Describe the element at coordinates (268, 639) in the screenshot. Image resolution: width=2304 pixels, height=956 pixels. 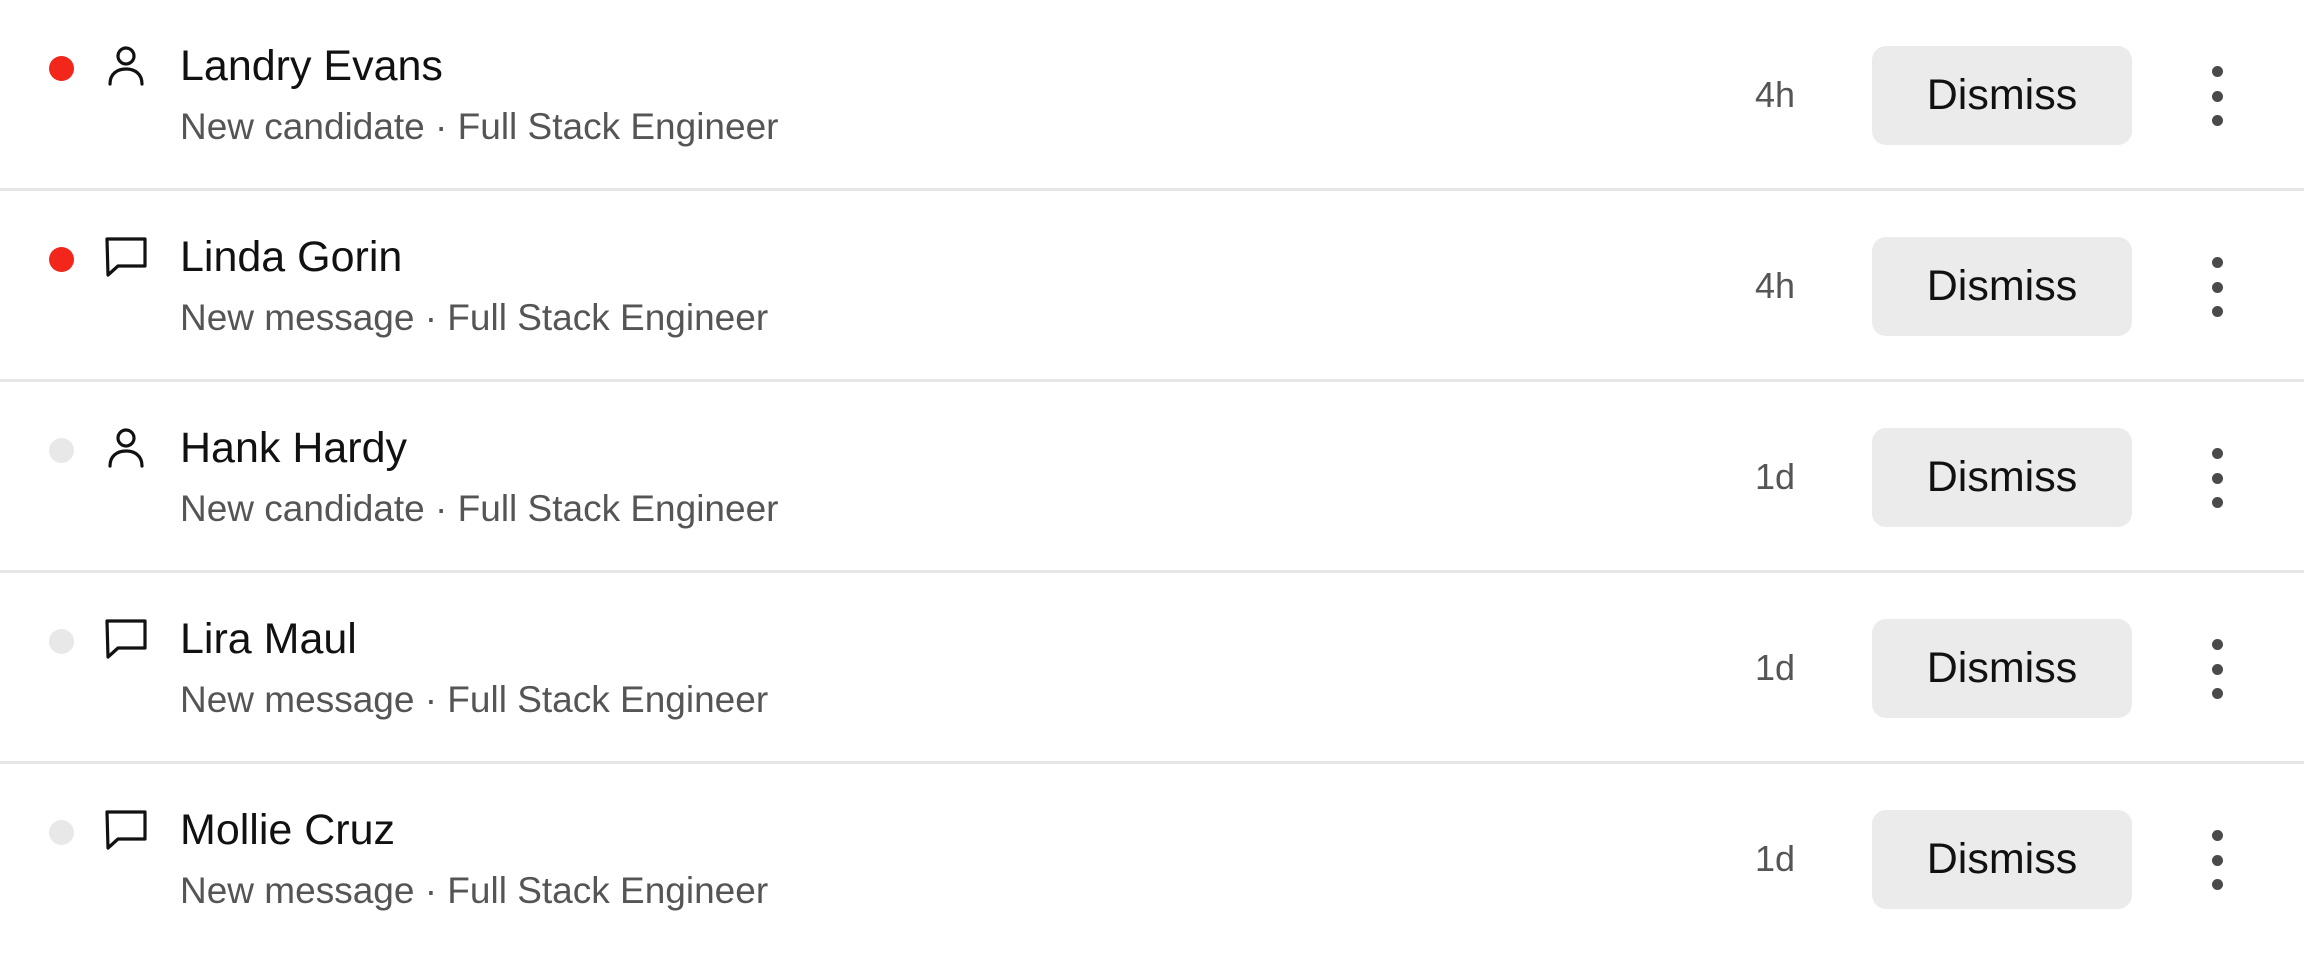
I see `notification-name: Lira Maul` at that location.